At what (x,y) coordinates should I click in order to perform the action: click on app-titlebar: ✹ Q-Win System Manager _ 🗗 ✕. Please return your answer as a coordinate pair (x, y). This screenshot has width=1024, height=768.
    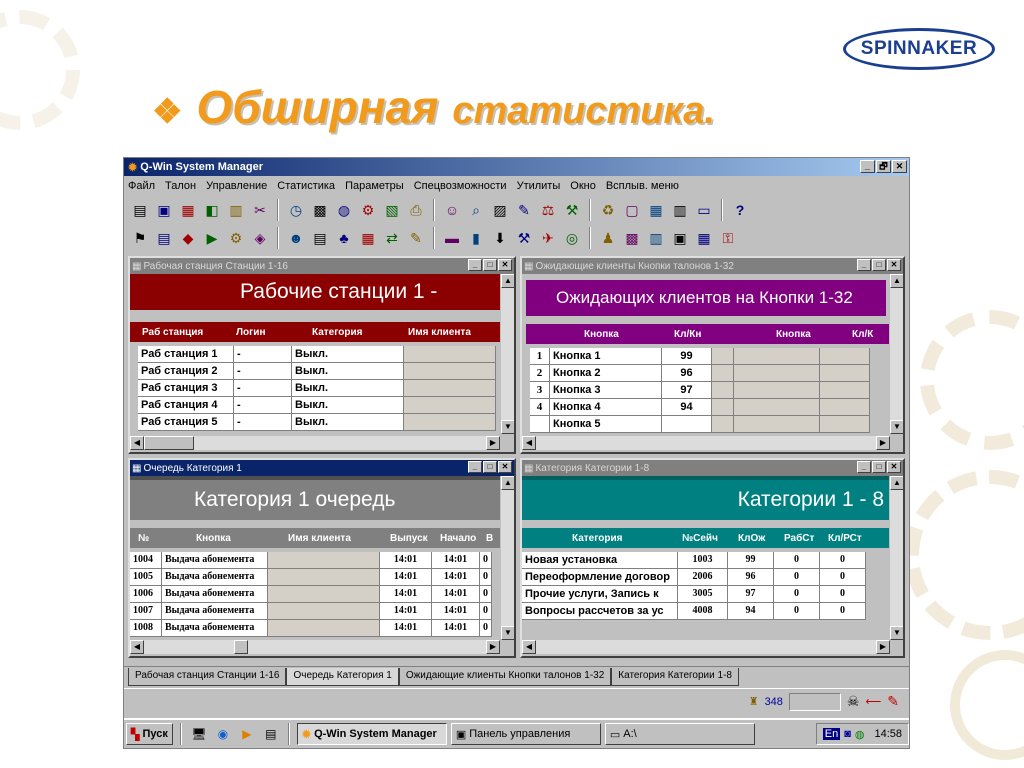
    Looking at the image, I should click on (516, 167).